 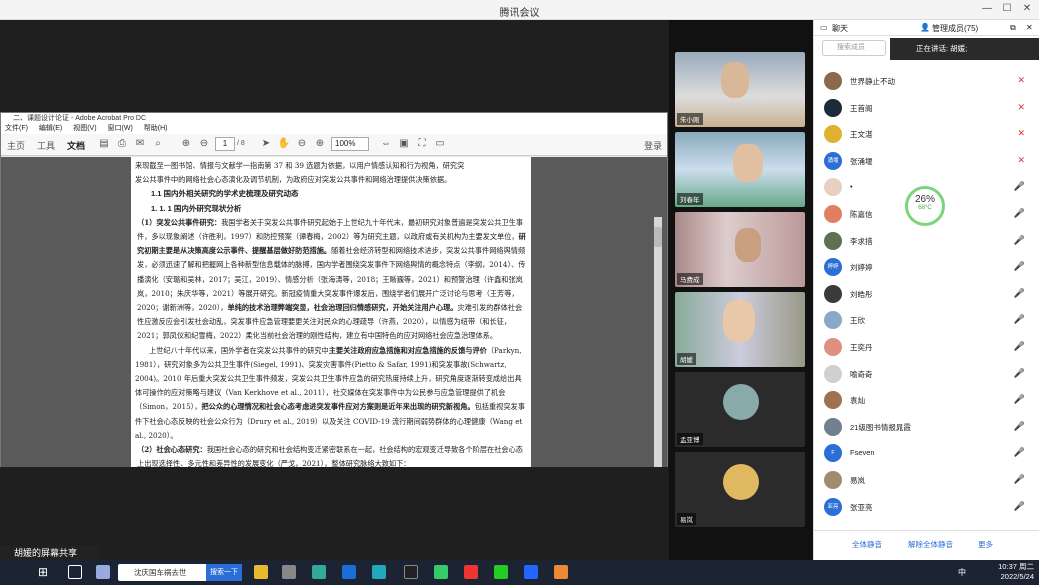 I want to click on edge-icon, so click(x=349, y=572).